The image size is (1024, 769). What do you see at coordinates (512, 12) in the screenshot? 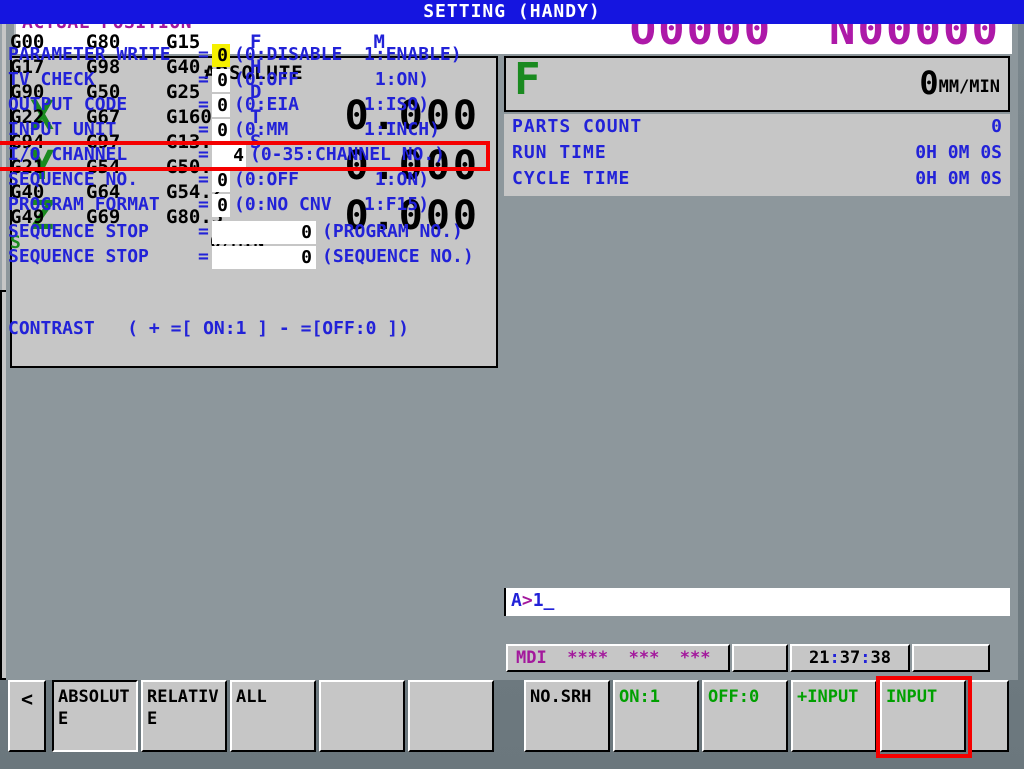
I see `setting-panel-header: SETTING (HANDY)` at bounding box center [512, 12].